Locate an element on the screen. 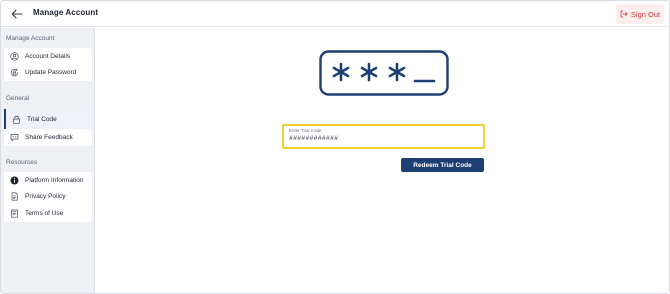  nav-group-general: Trial Code Share Feedback is located at coordinates (48, 127).